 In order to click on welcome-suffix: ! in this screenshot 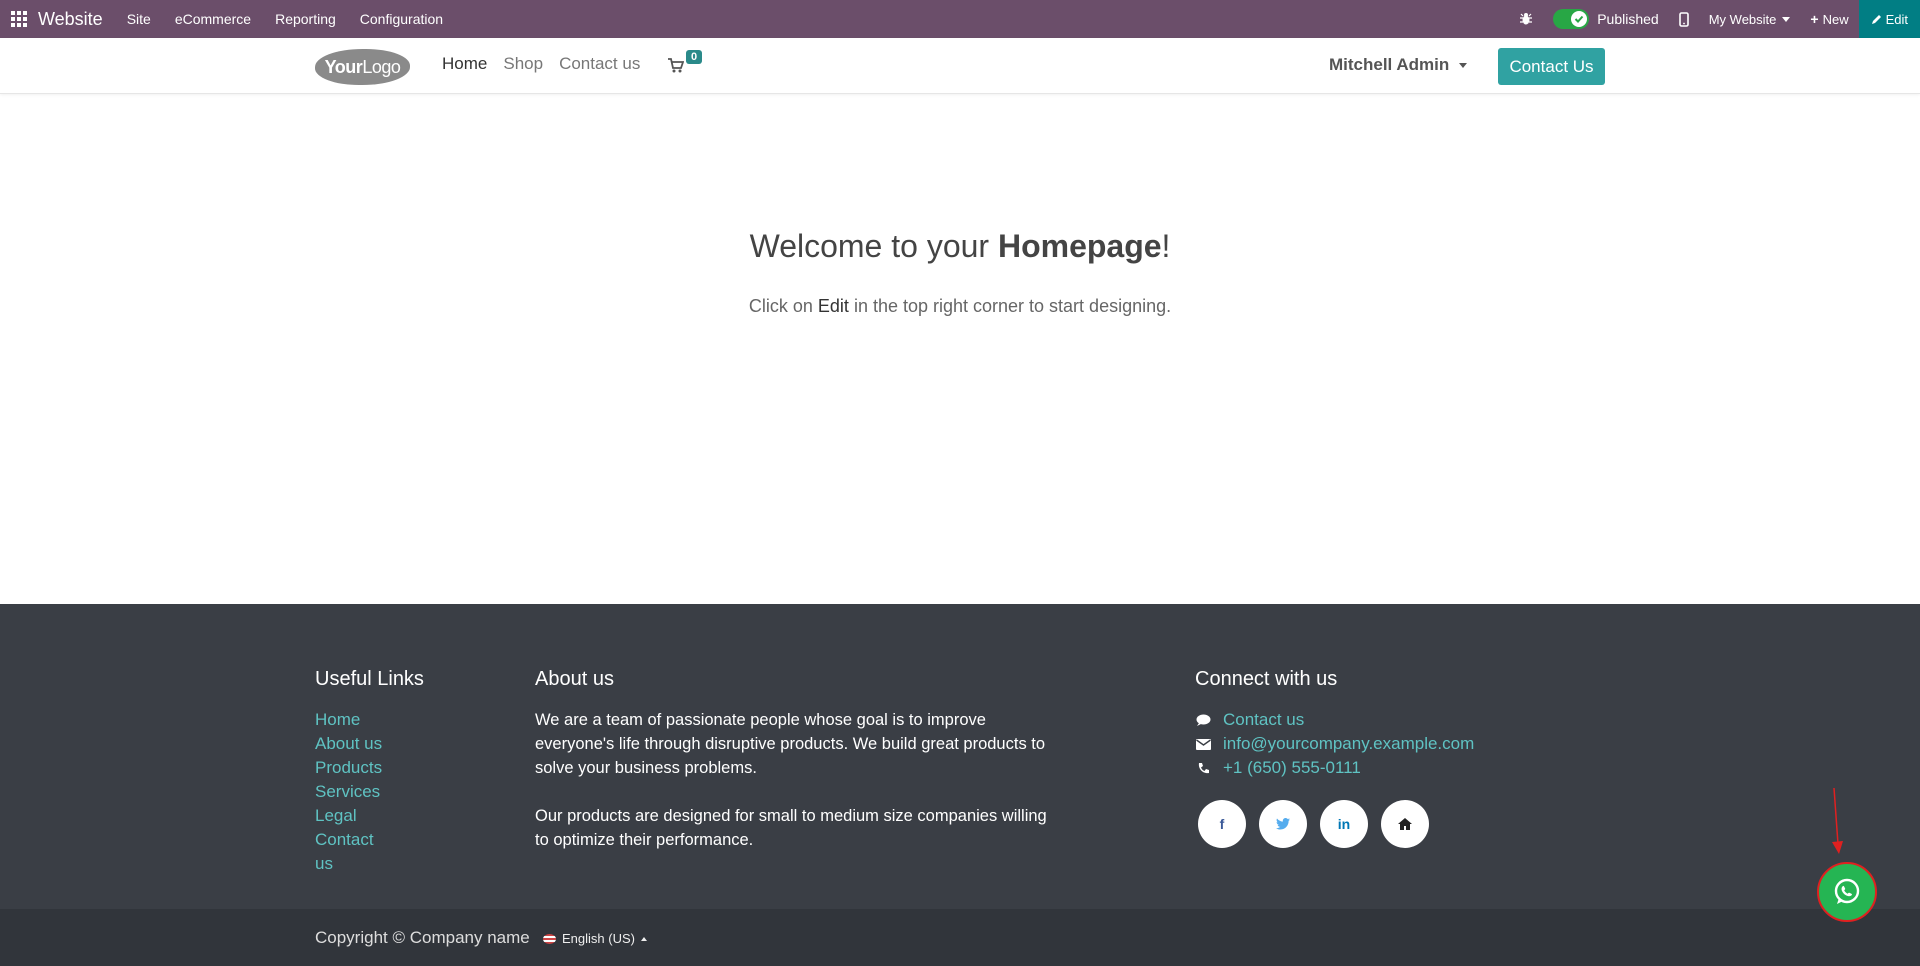, I will do `click(1166, 246)`.